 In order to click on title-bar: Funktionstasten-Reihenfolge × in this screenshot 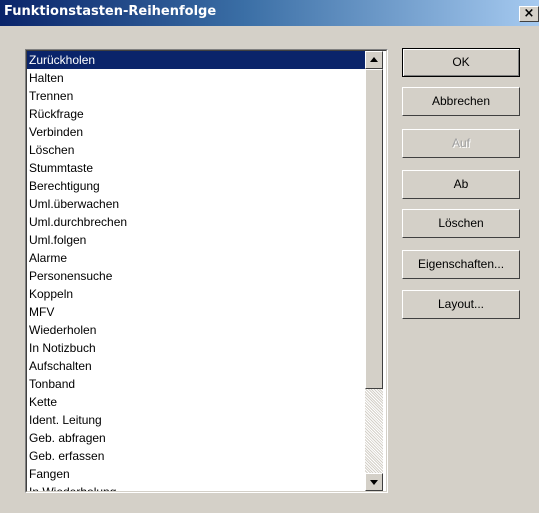, I will do `click(269, 13)`.